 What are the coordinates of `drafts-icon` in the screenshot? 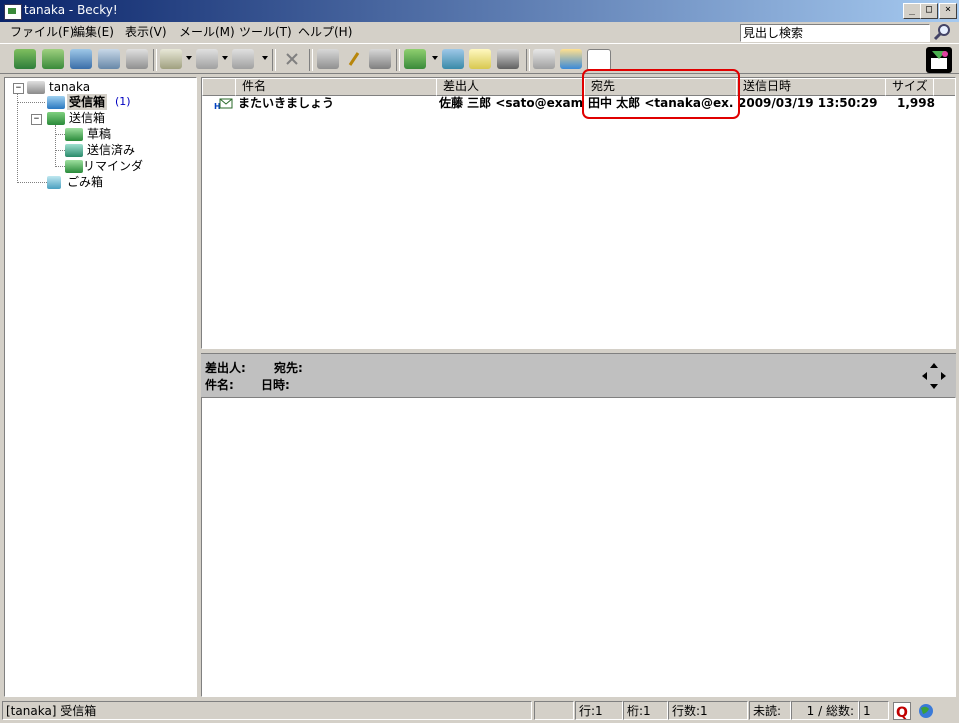 It's located at (74, 134).